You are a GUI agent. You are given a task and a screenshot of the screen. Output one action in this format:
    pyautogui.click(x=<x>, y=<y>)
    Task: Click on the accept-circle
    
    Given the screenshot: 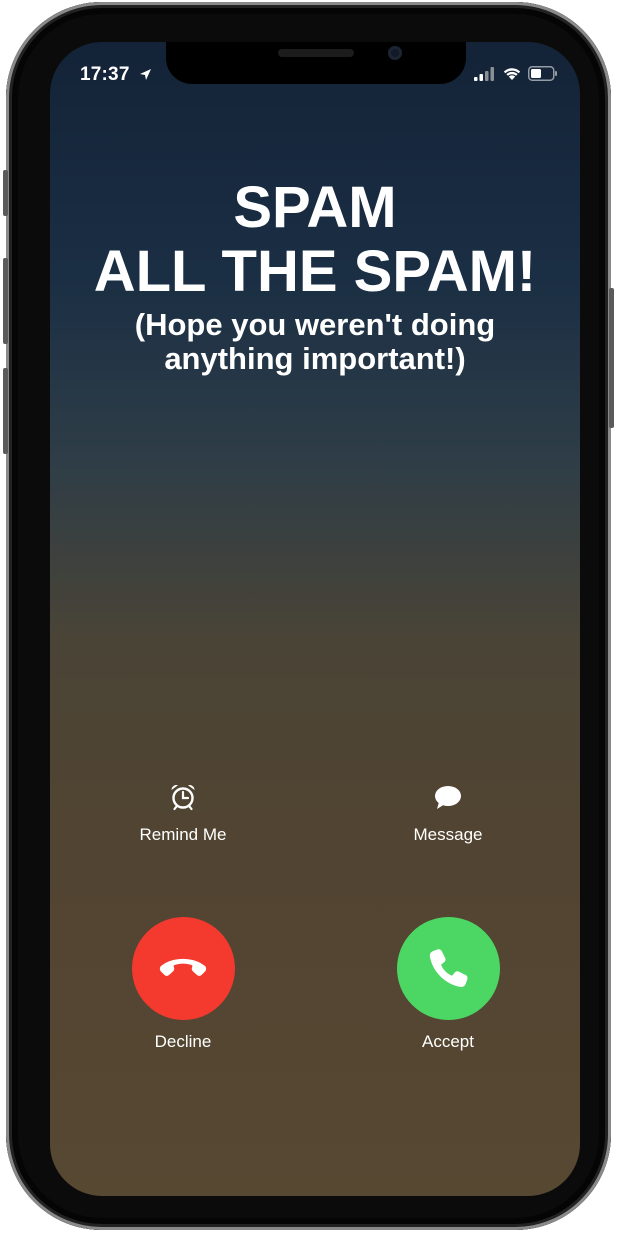 What is the action you would take?
    pyautogui.click(x=448, y=968)
    